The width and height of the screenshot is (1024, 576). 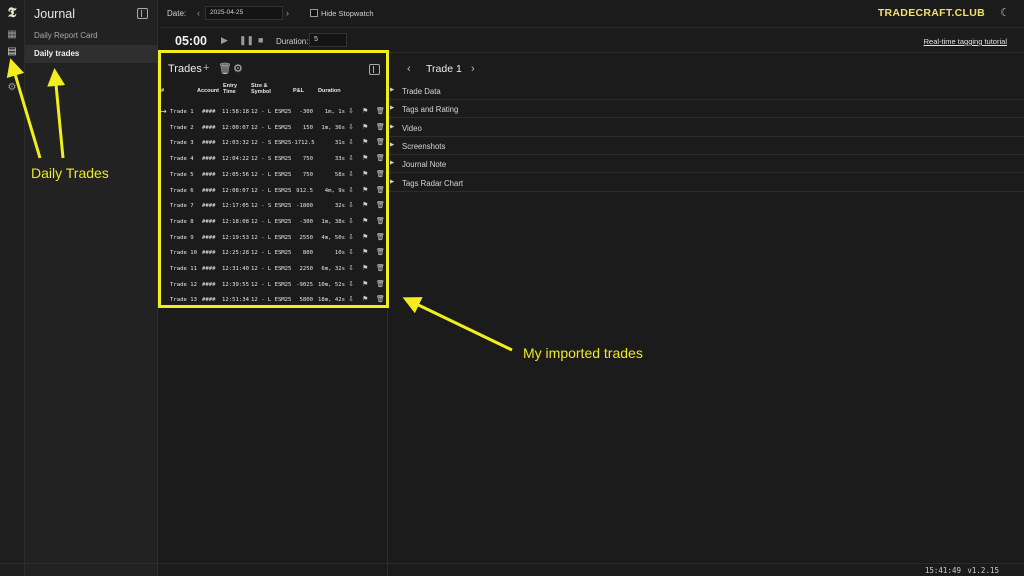 What do you see at coordinates (433, 183) in the screenshot?
I see `section-label: Tags Radar Chart` at bounding box center [433, 183].